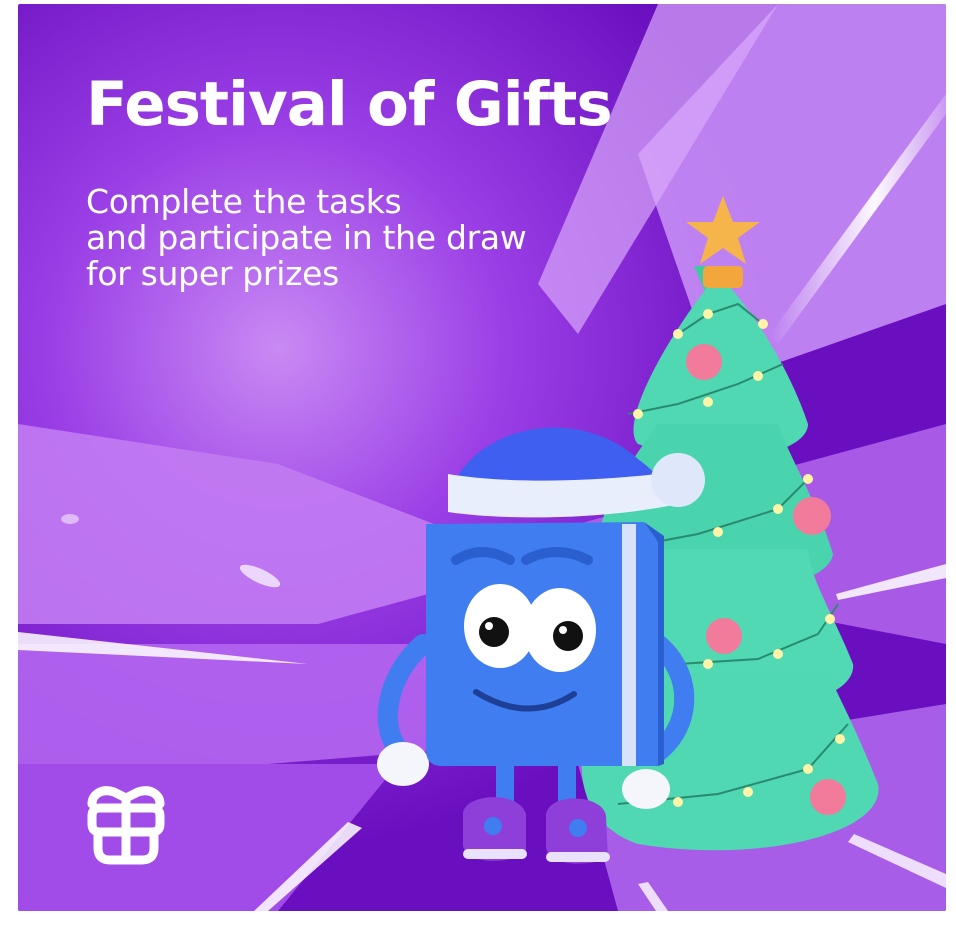  Describe the element at coordinates (126, 825) in the screenshot. I see `gift-box-icon` at that location.